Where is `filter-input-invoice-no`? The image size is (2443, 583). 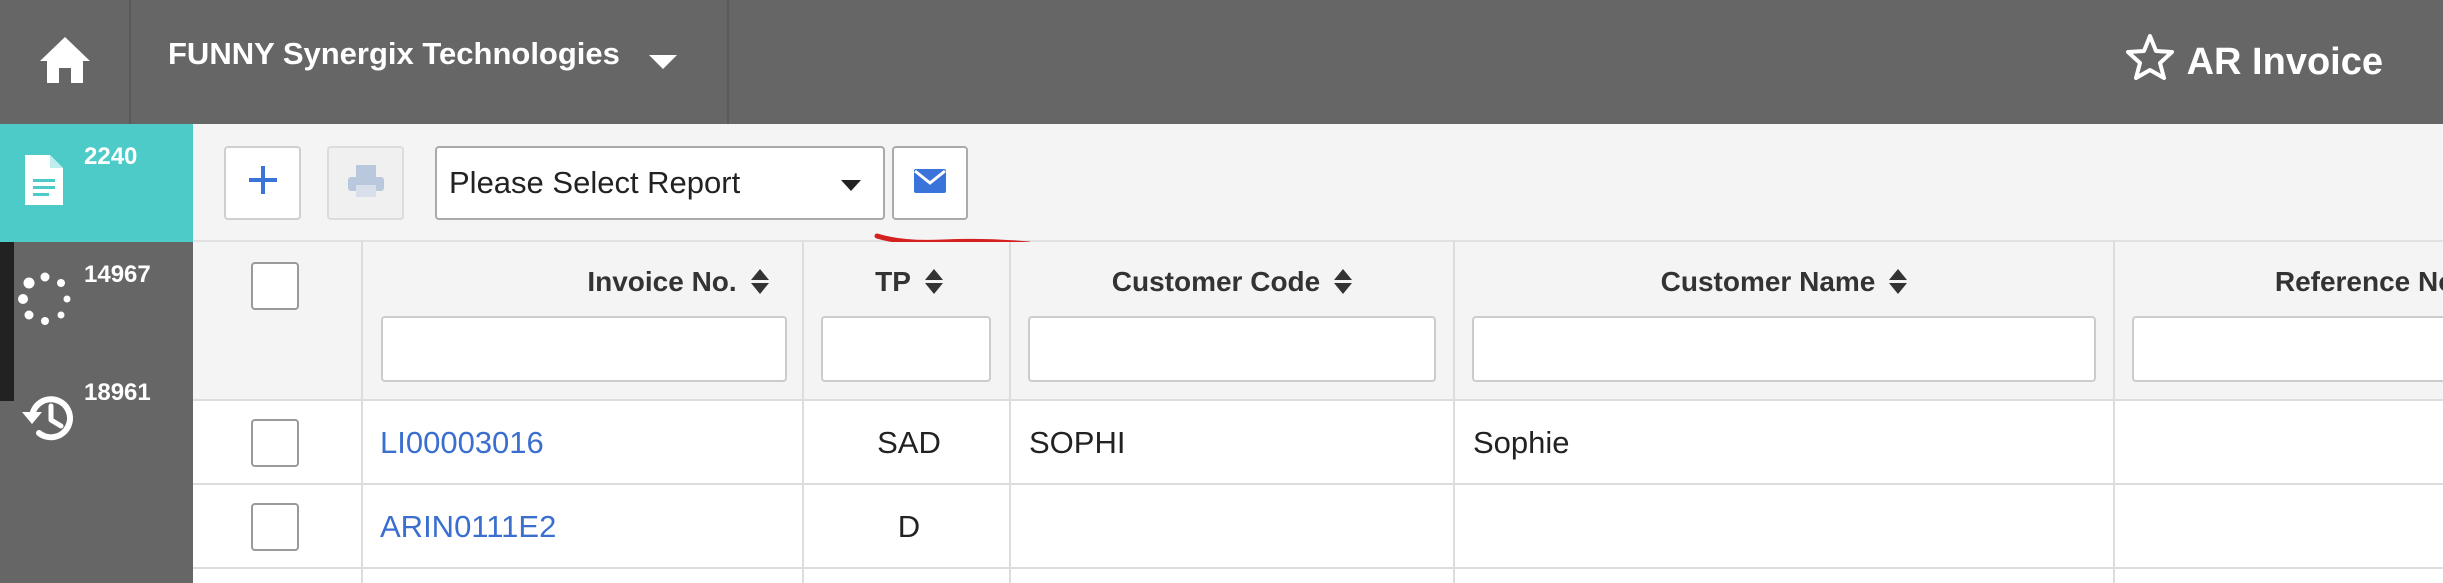
filter-input-invoice-no is located at coordinates (584, 349).